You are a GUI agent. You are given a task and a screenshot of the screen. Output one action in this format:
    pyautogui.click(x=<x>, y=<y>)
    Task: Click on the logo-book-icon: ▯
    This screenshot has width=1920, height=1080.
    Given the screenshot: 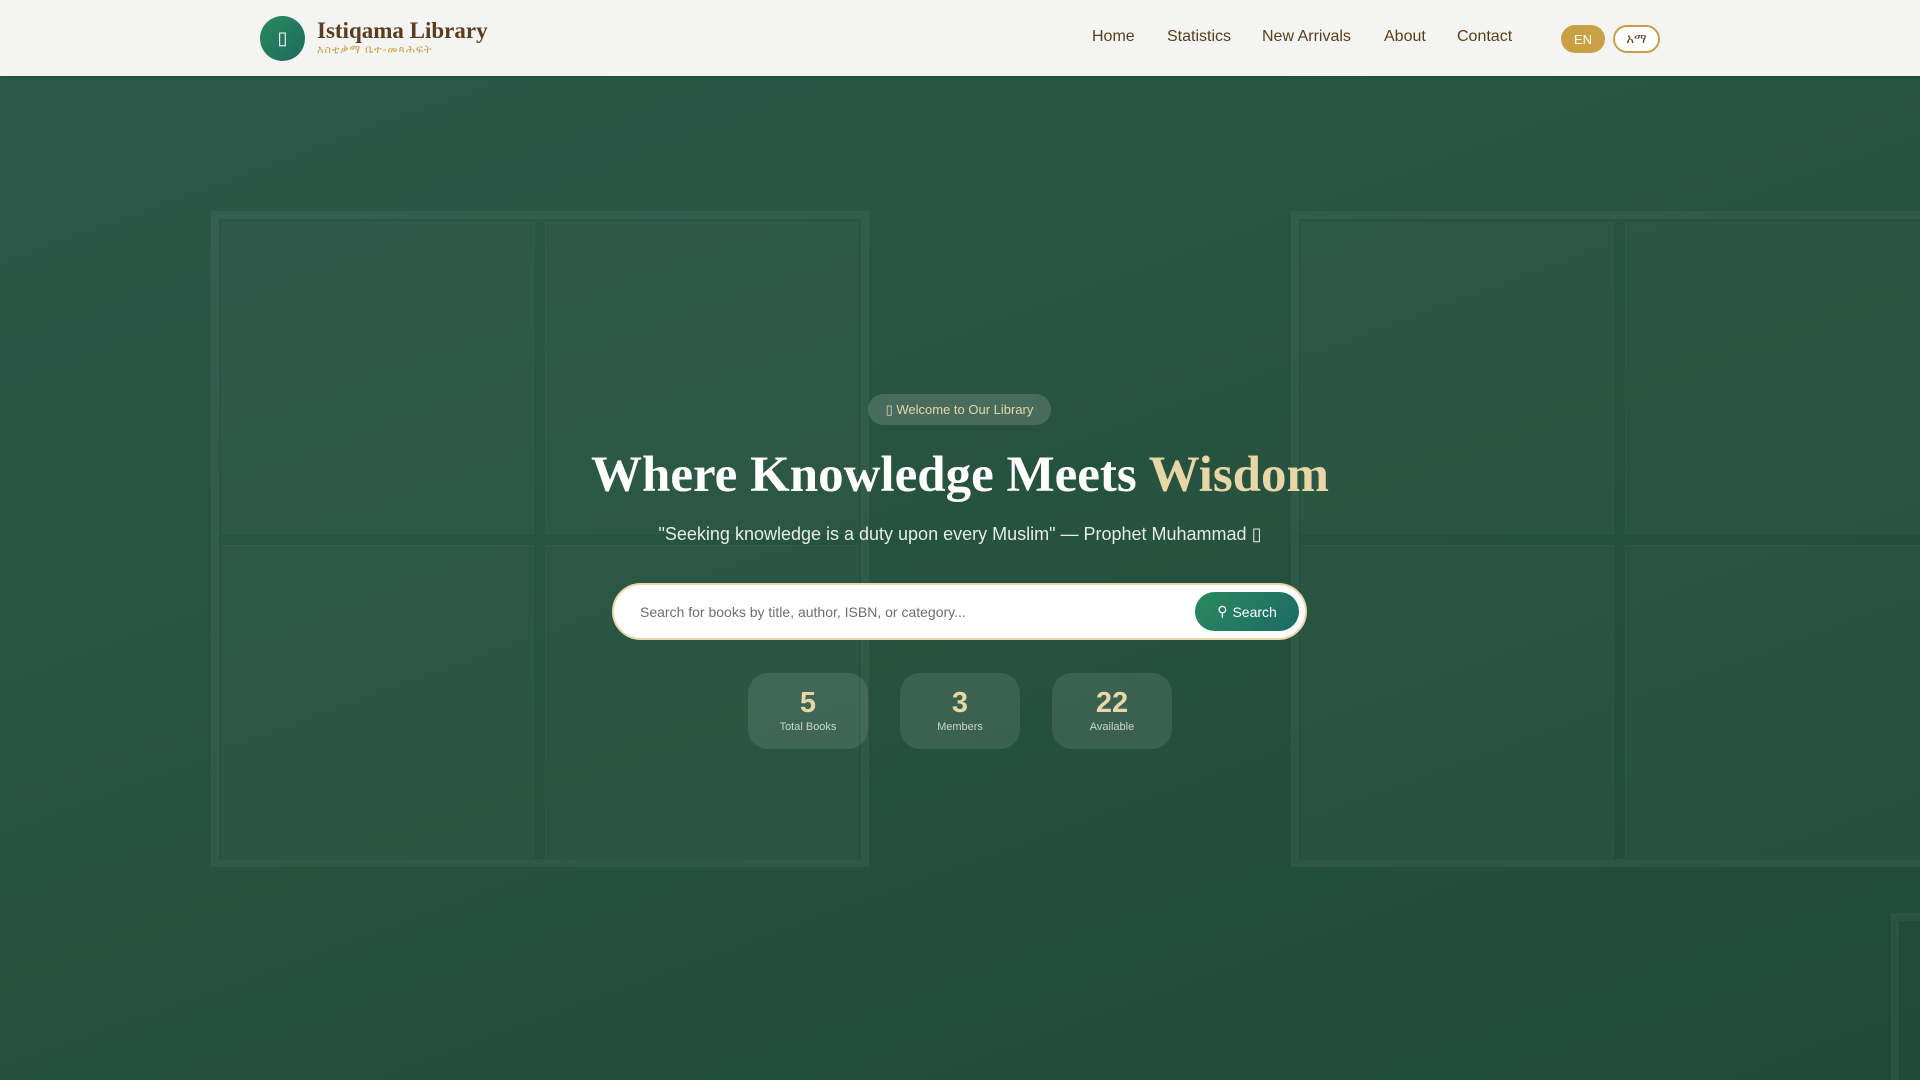 What is the action you would take?
    pyautogui.click(x=282, y=38)
    